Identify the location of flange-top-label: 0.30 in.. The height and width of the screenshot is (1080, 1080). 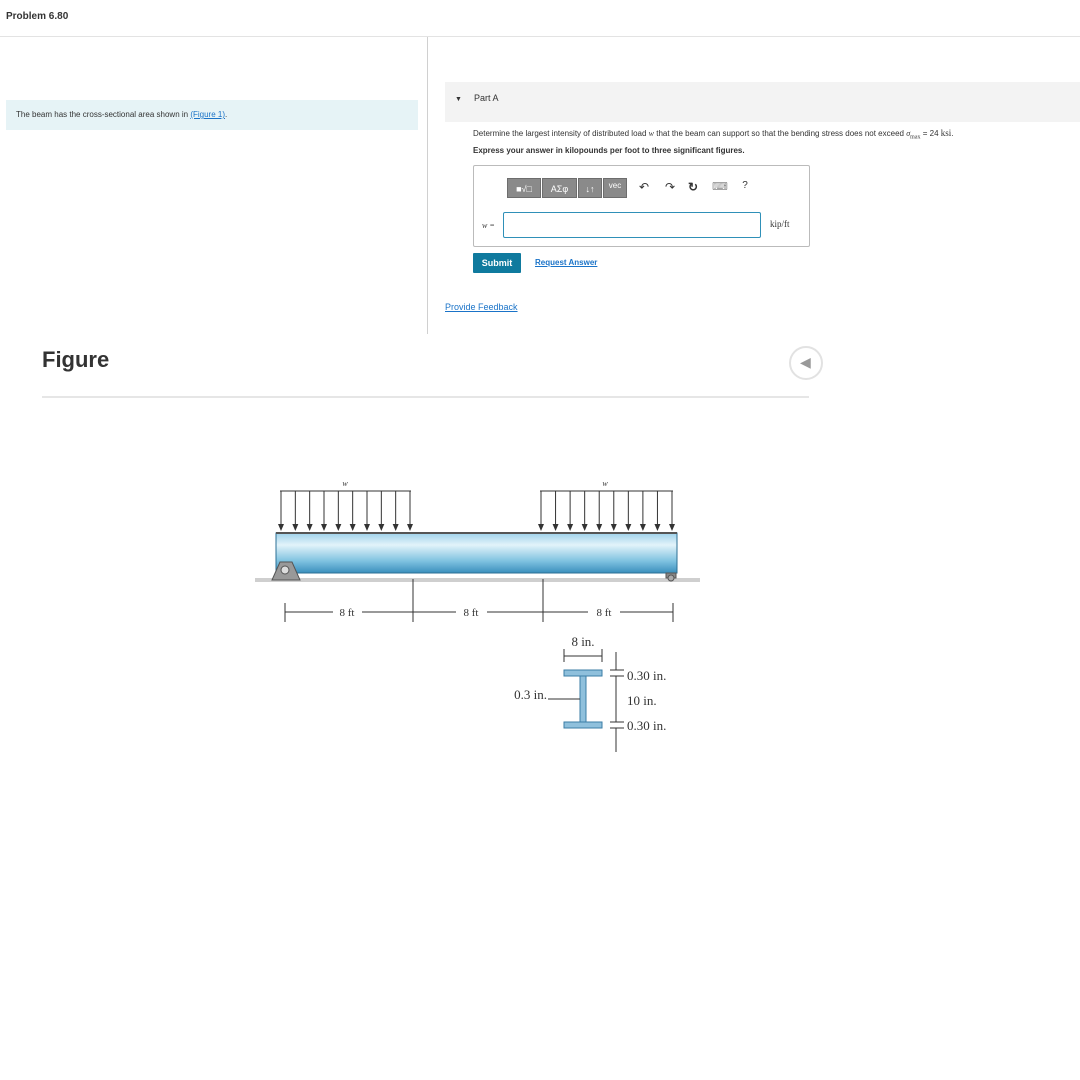
(646, 675).